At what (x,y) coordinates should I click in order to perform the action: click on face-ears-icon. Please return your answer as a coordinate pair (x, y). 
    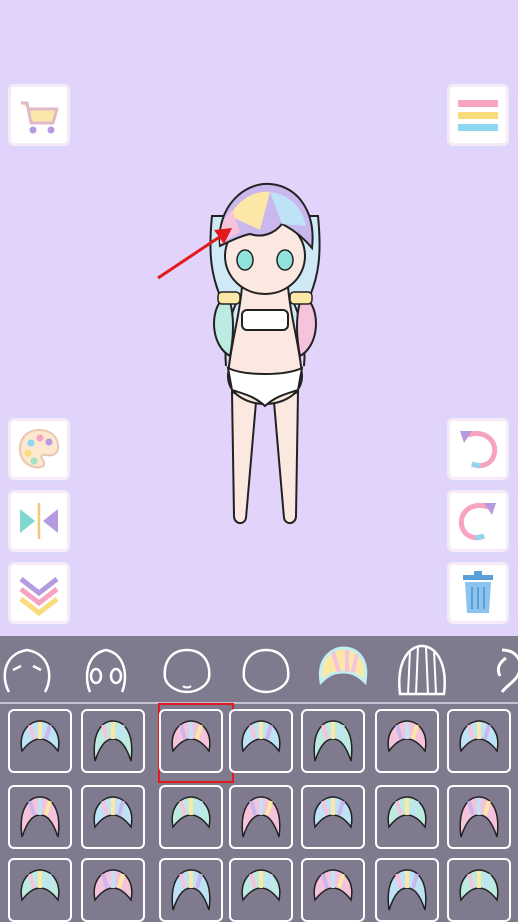
    Looking at the image, I should click on (106, 670).